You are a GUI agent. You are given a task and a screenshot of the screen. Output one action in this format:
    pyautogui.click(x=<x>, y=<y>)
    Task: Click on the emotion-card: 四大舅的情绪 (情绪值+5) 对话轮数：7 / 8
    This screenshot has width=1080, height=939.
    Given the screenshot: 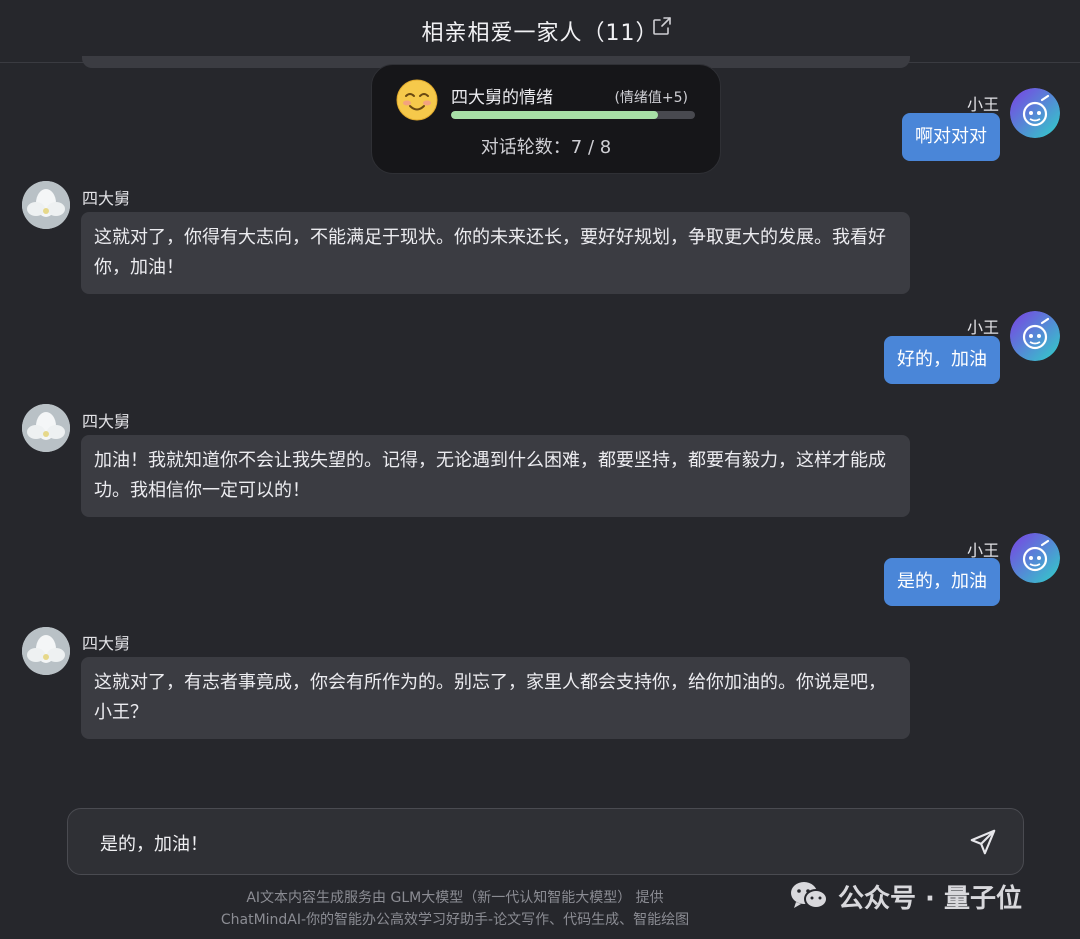 What is the action you would take?
    pyautogui.click(x=546, y=119)
    